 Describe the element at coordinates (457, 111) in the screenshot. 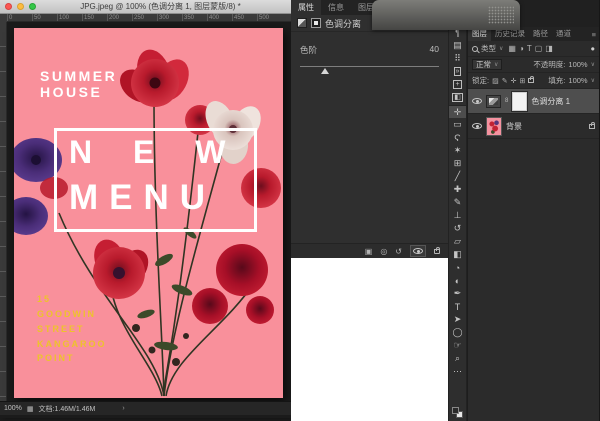

I see `move-tool: ✛` at that location.